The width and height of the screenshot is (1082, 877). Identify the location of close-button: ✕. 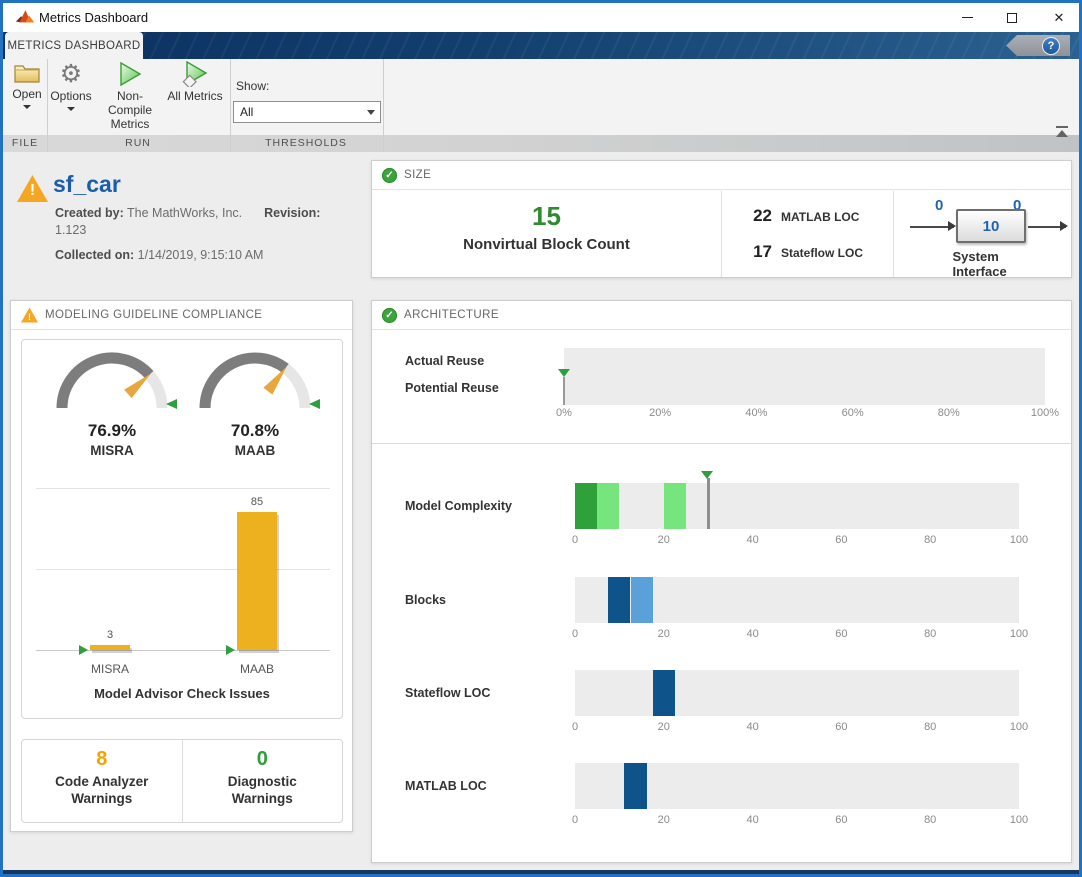
(1059, 17).